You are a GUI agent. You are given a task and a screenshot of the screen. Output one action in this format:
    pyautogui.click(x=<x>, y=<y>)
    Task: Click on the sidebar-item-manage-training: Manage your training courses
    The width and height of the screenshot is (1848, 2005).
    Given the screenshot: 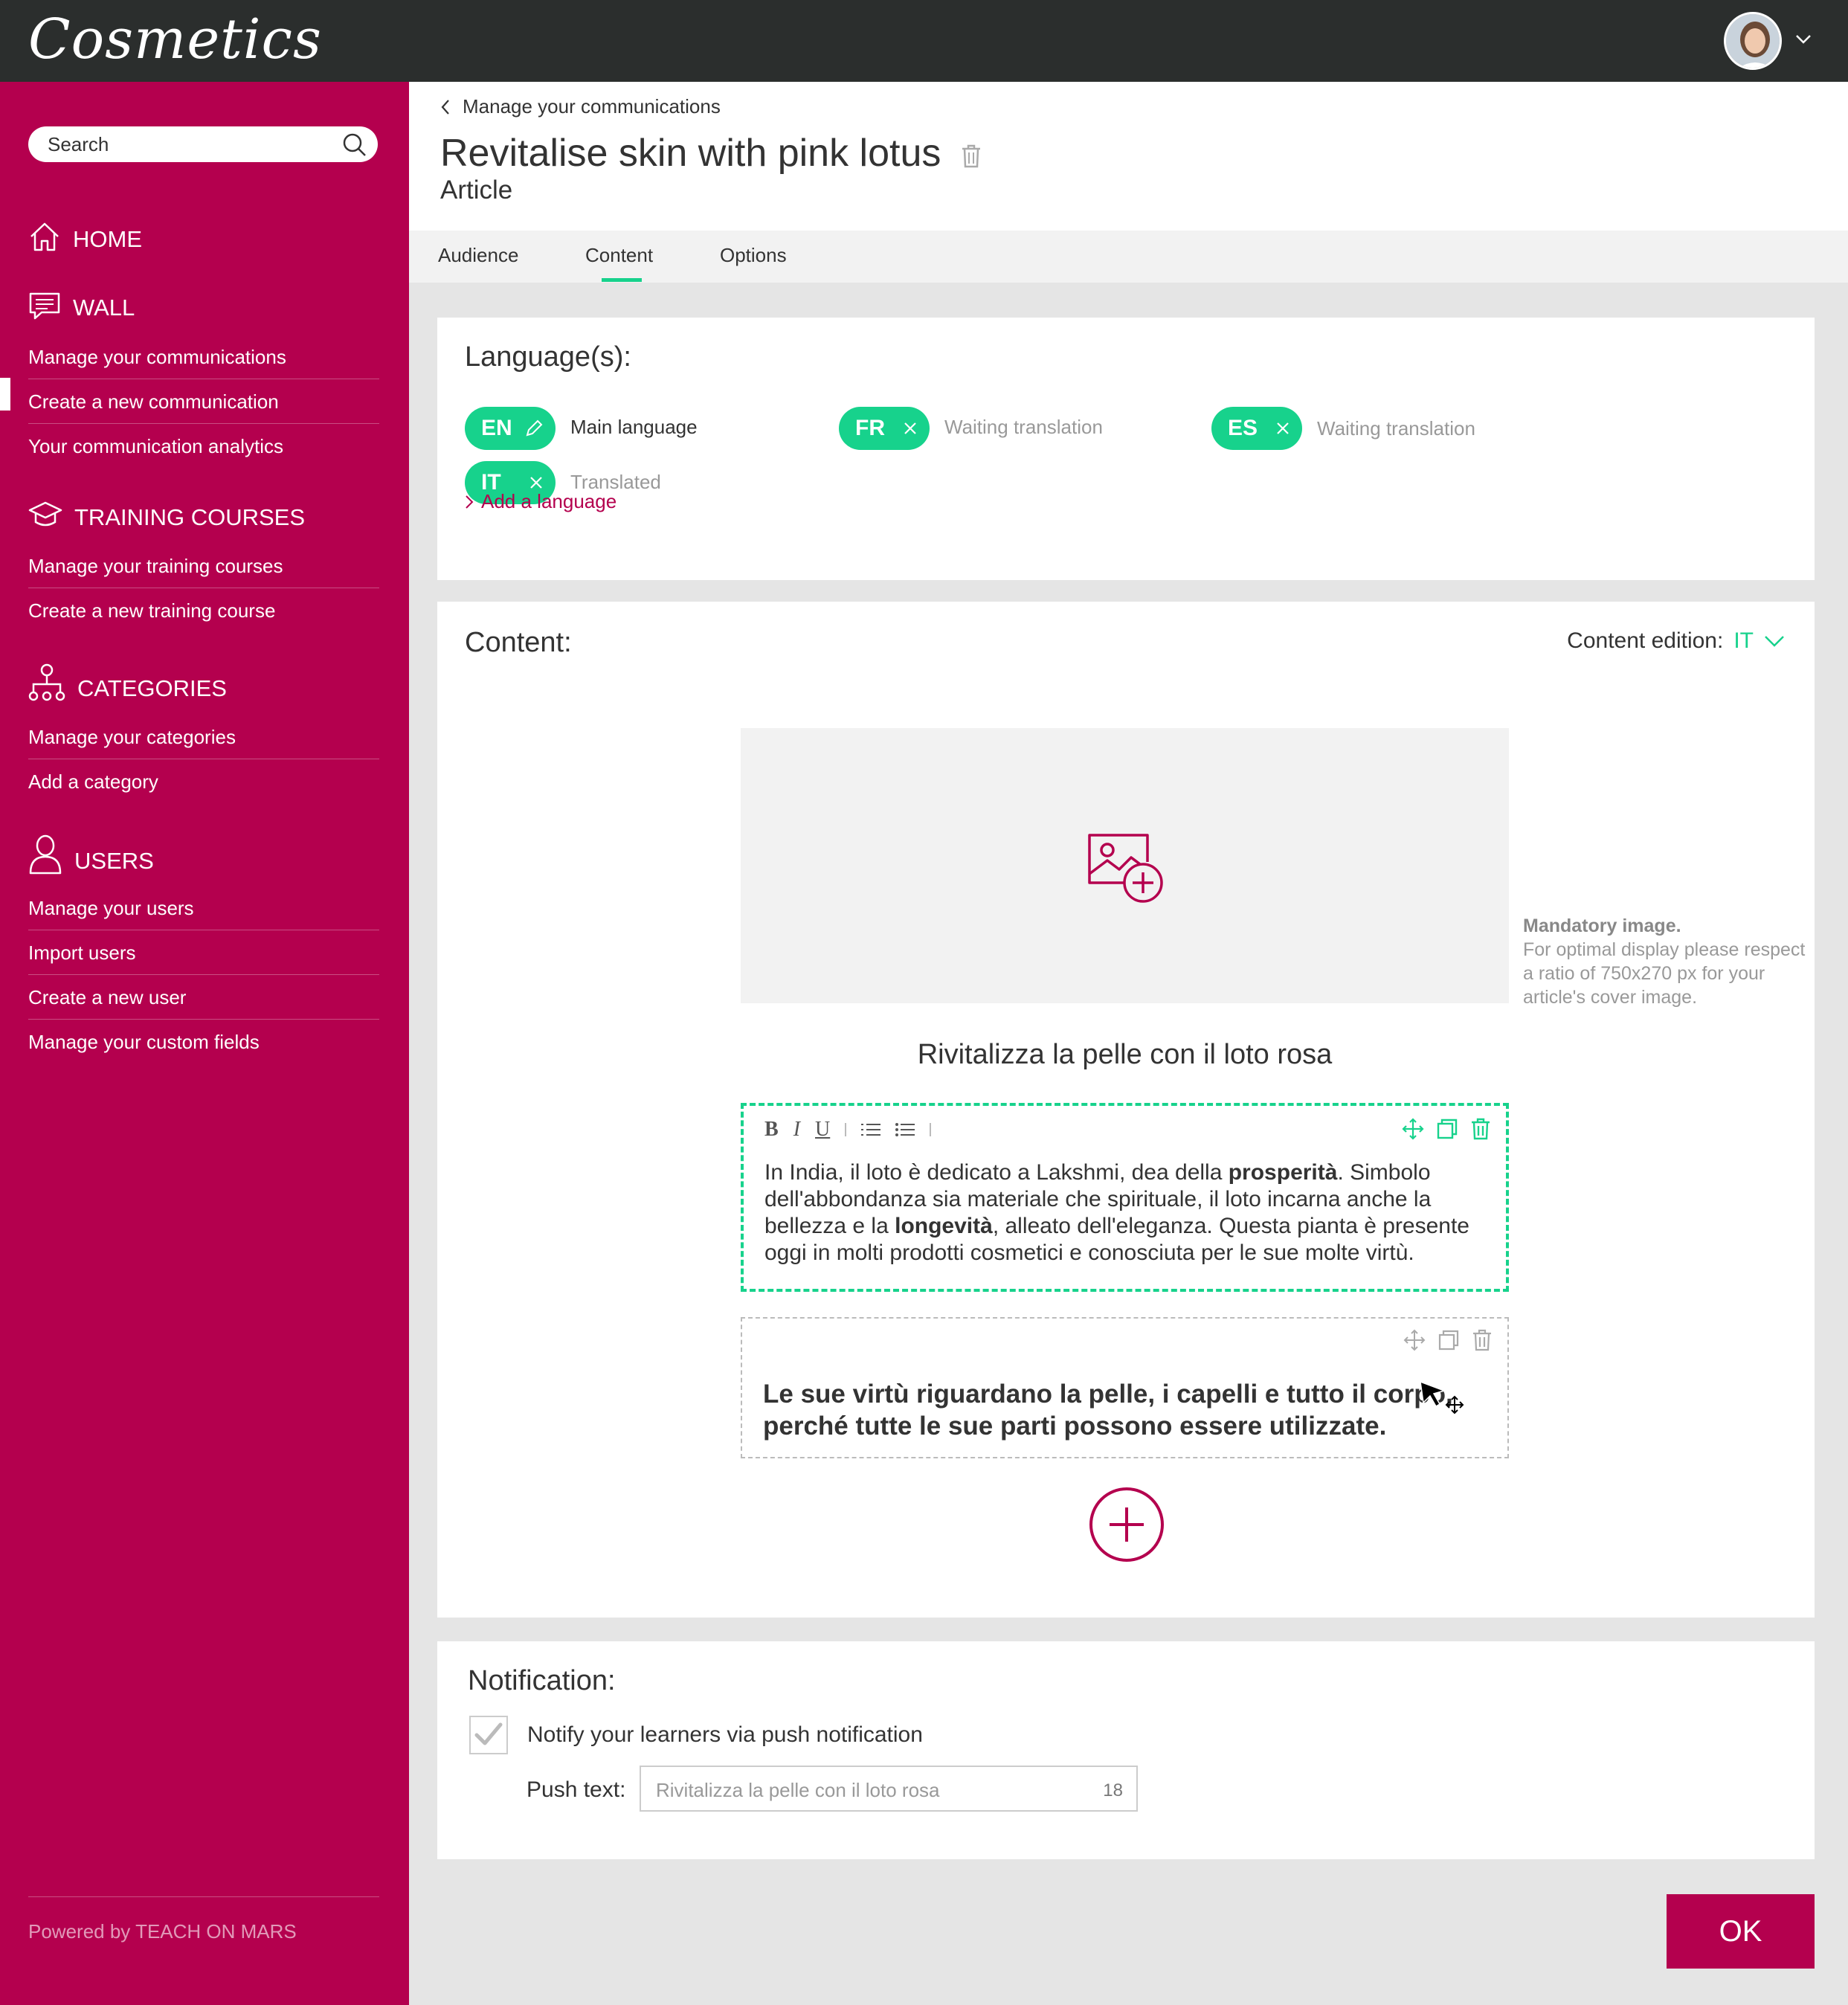 What is the action you would take?
    pyautogui.click(x=203, y=566)
    